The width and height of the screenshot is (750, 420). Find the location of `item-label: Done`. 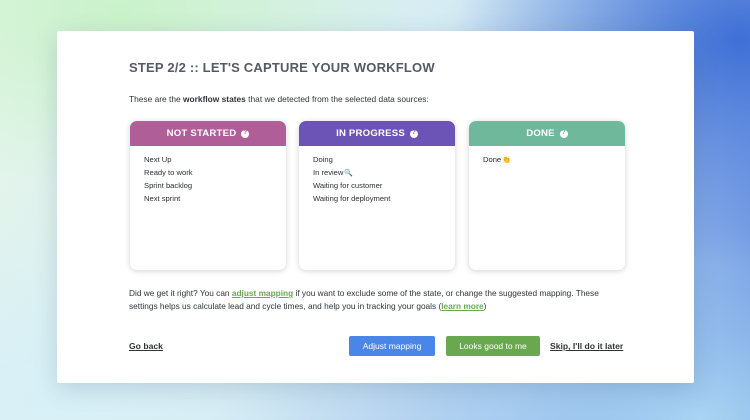

item-label: Done is located at coordinates (492, 159).